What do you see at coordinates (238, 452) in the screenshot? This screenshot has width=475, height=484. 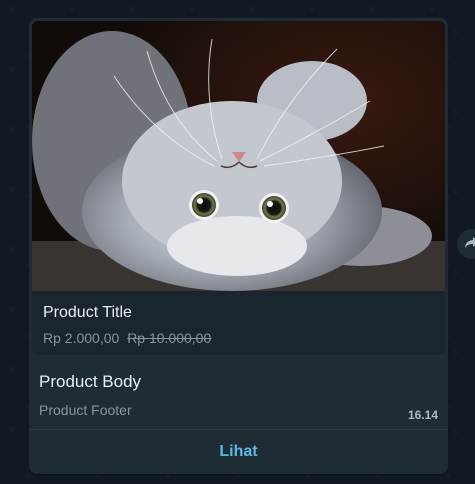 I see `view-button: Lihat` at bounding box center [238, 452].